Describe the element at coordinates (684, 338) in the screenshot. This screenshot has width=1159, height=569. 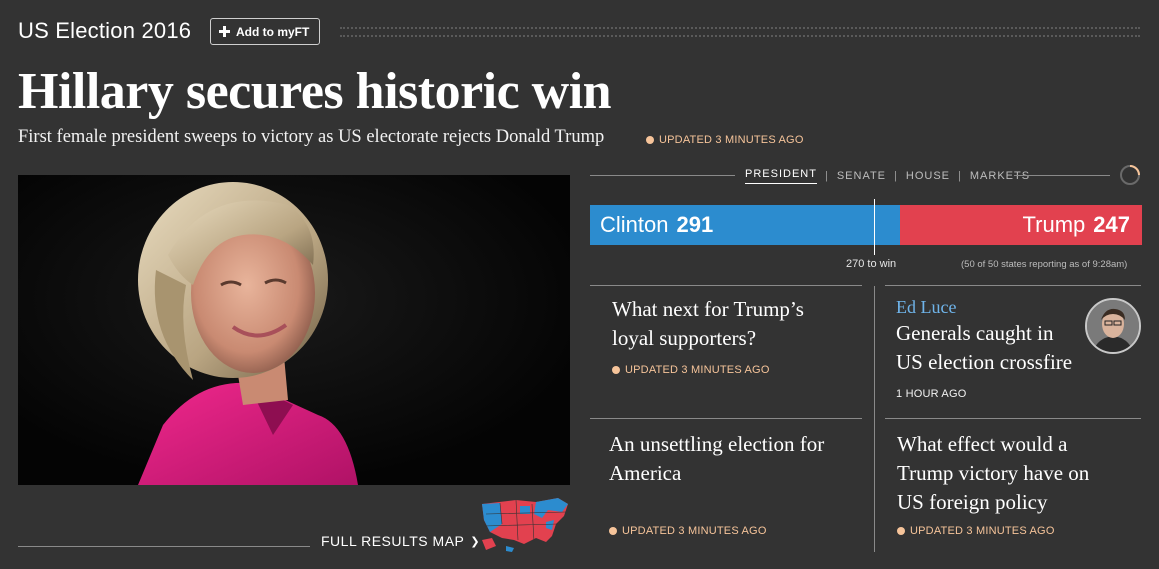
I see `story-title-line: loyal supporters?` at that location.